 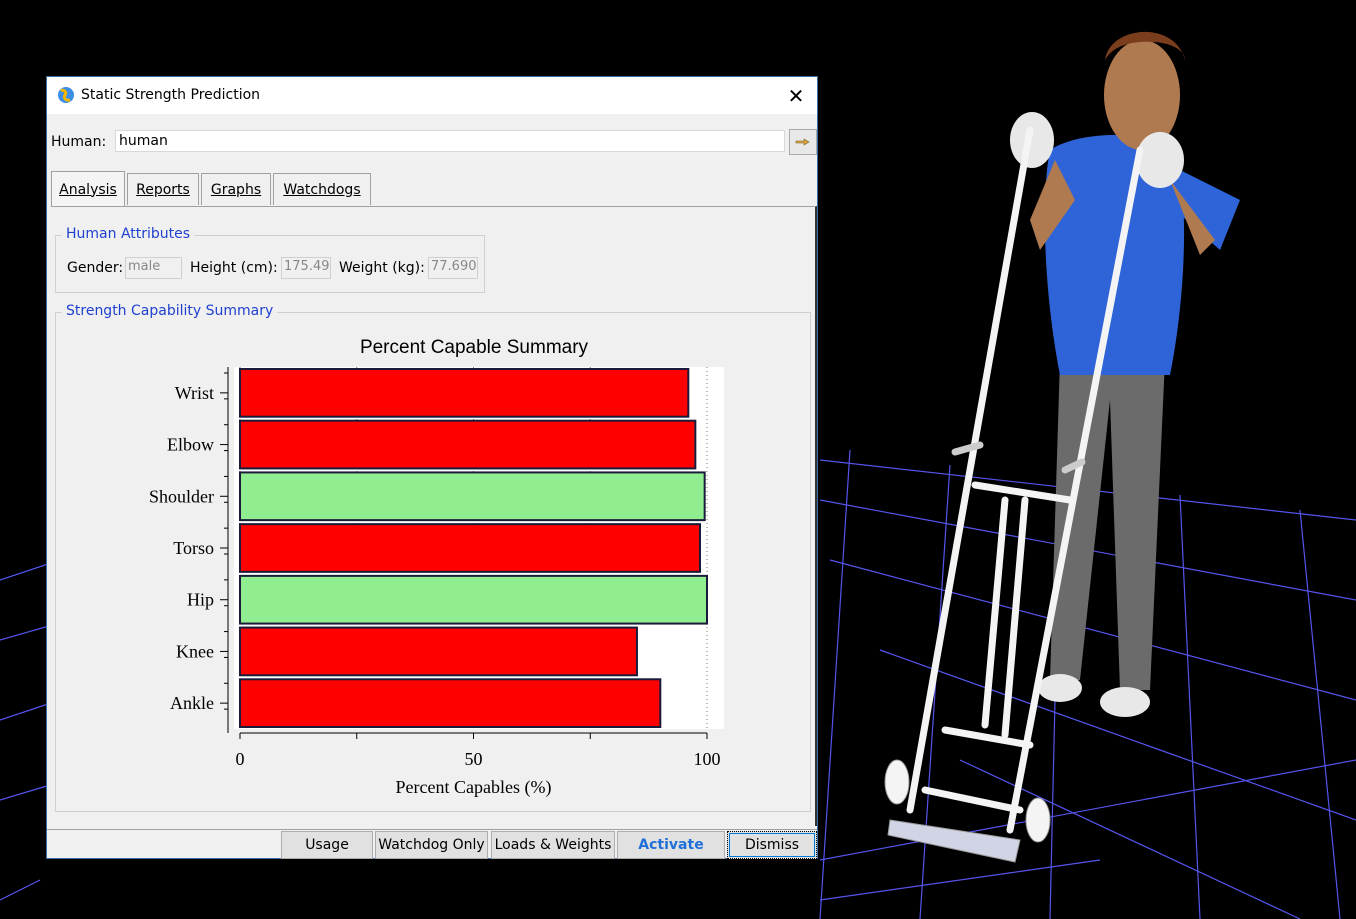 What do you see at coordinates (707, 759) in the screenshot?
I see `x-tick-label: 100` at bounding box center [707, 759].